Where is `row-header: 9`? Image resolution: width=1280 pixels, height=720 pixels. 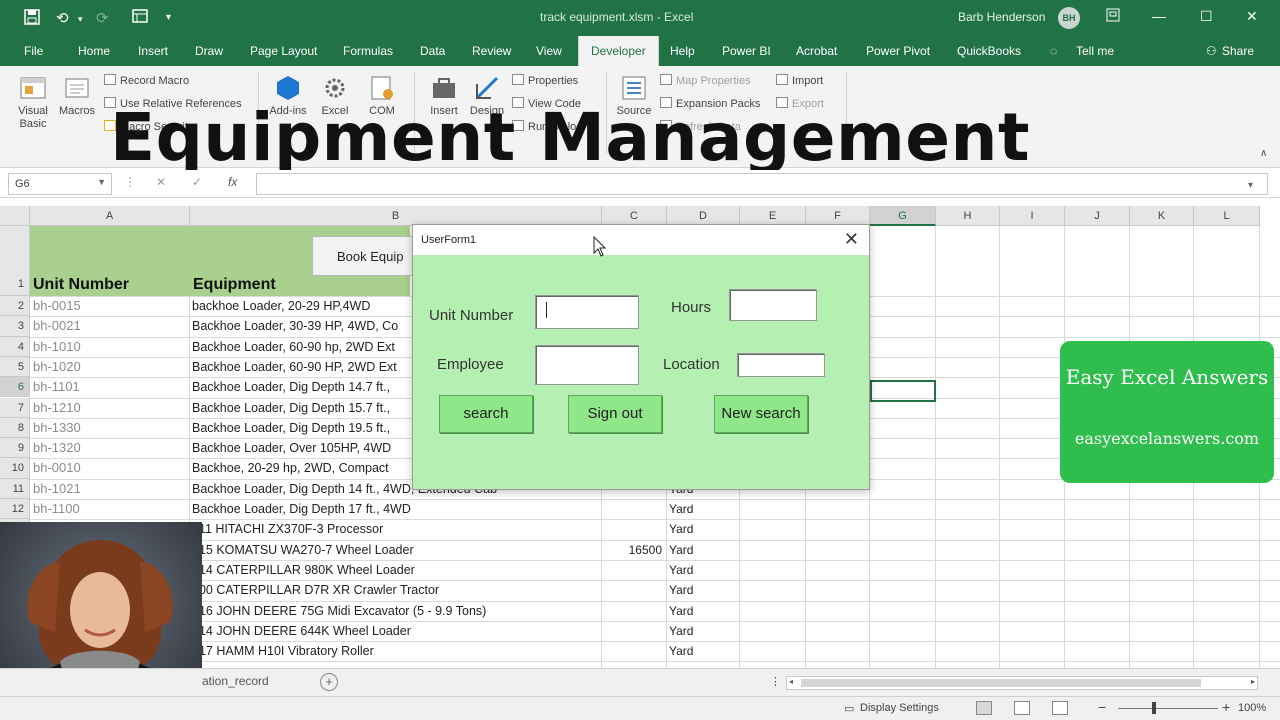 row-header: 9 is located at coordinates (15, 448).